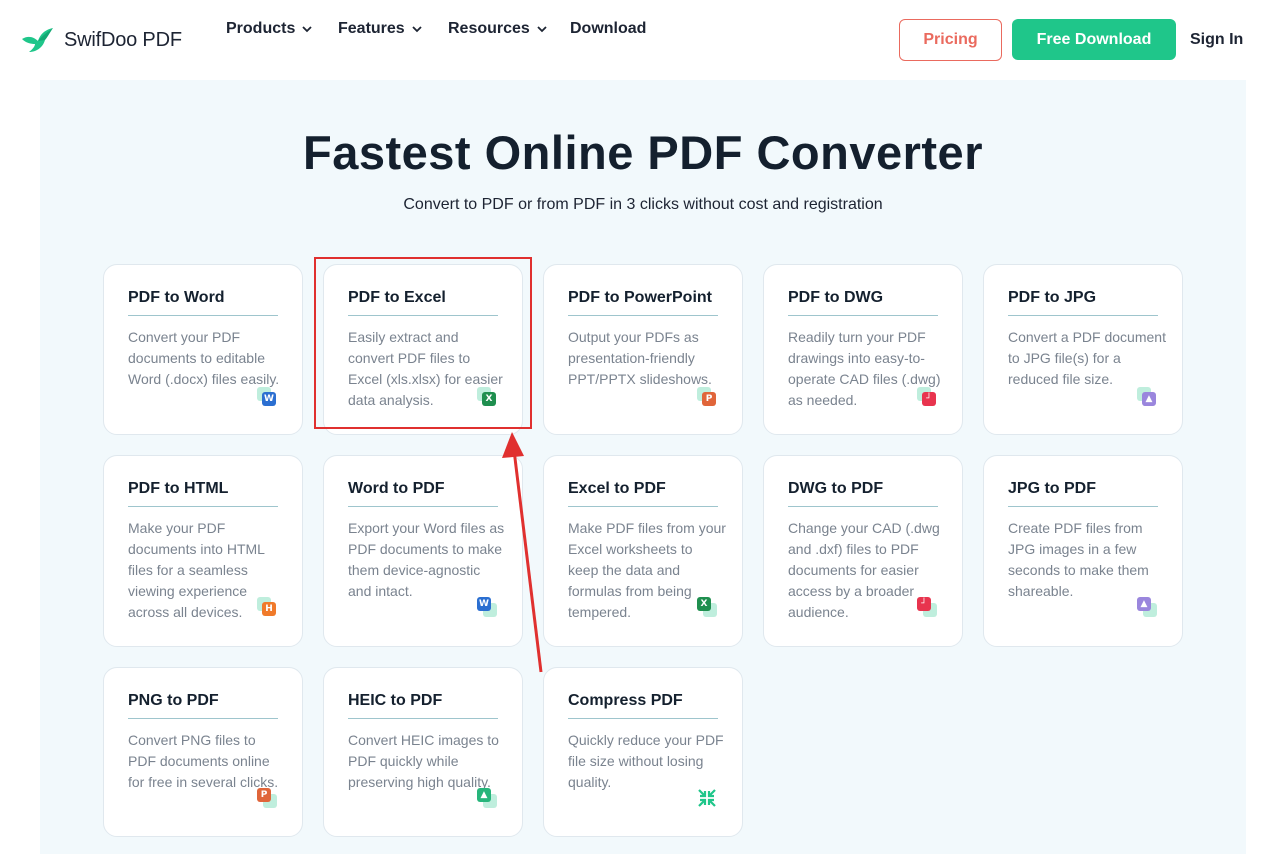 The image size is (1286, 854). Describe the element at coordinates (396, 488) in the screenshot. I see `card-title: Word to PDF` at that location.